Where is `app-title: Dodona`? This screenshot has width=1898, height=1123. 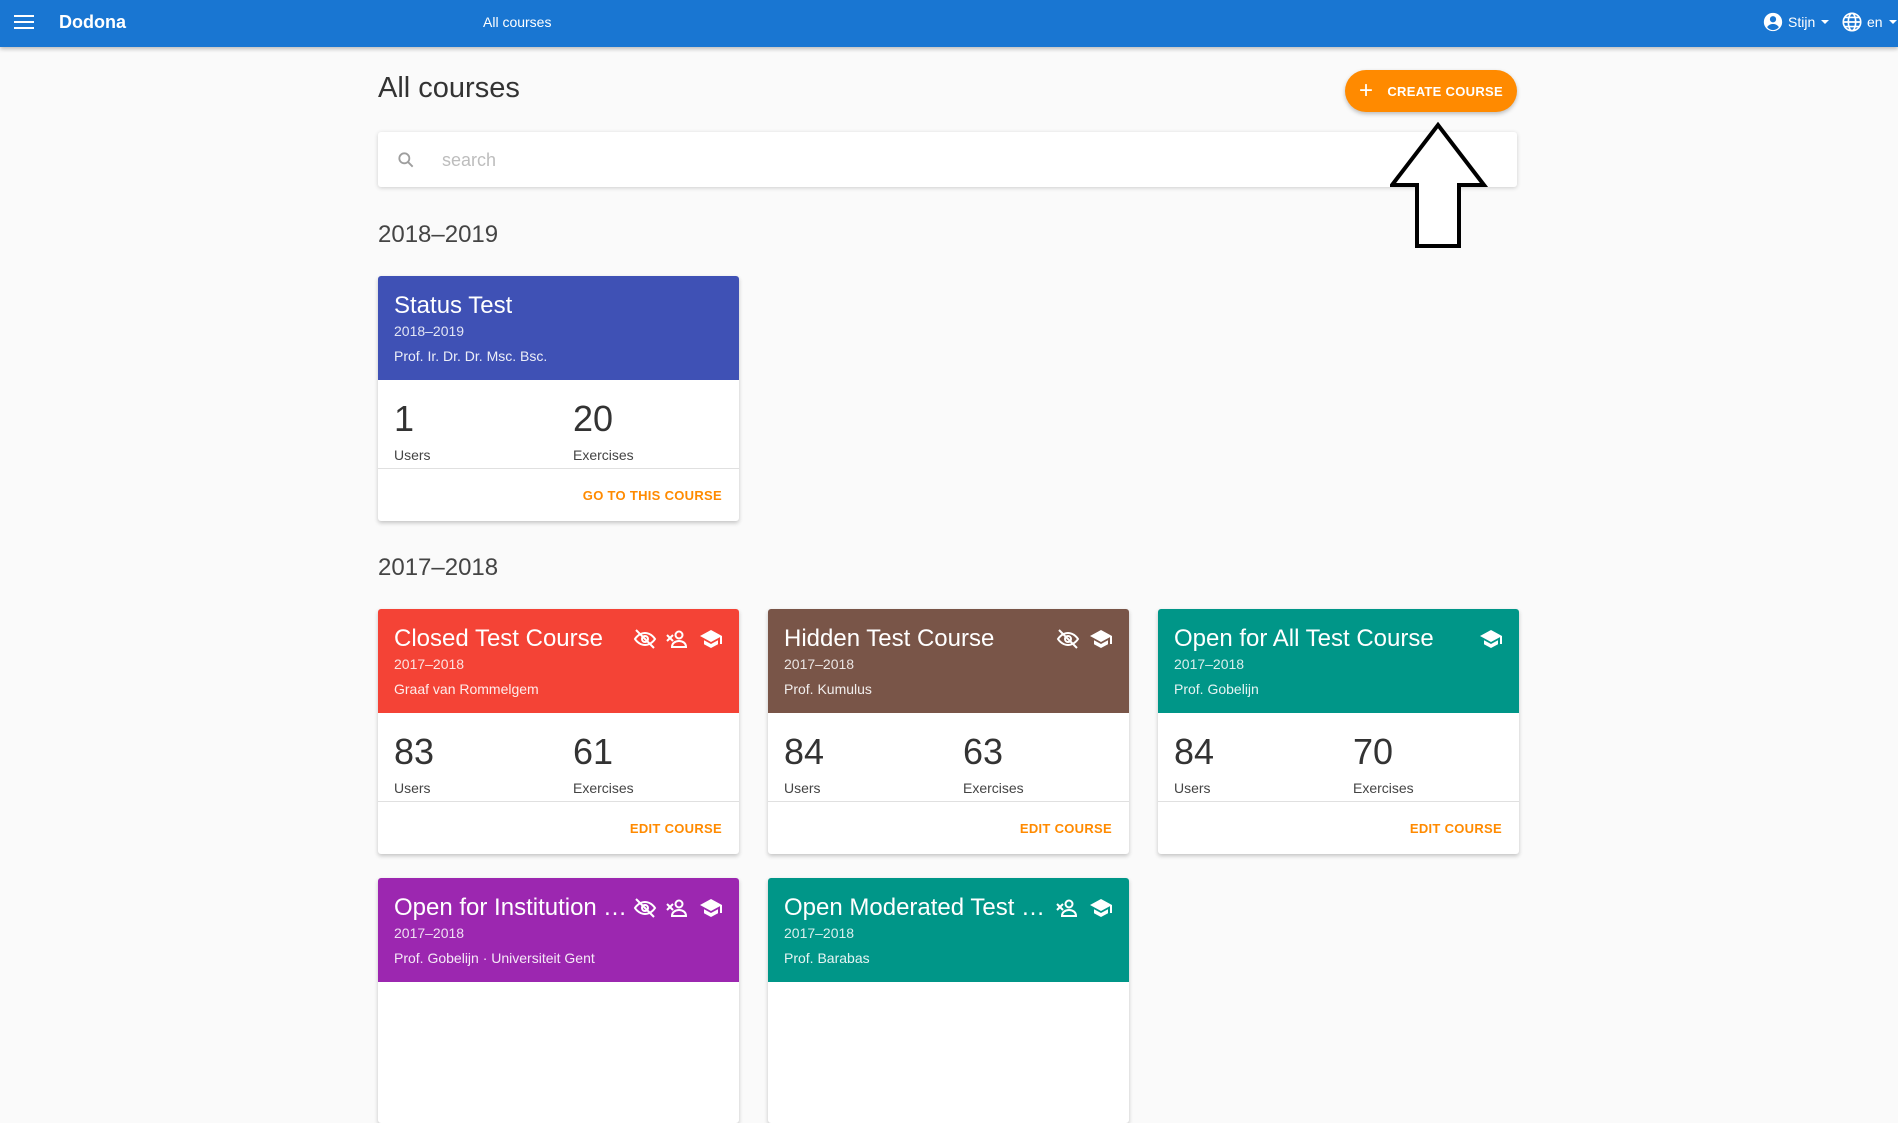
app-title: Dodona is located at coordinates (92, 22).